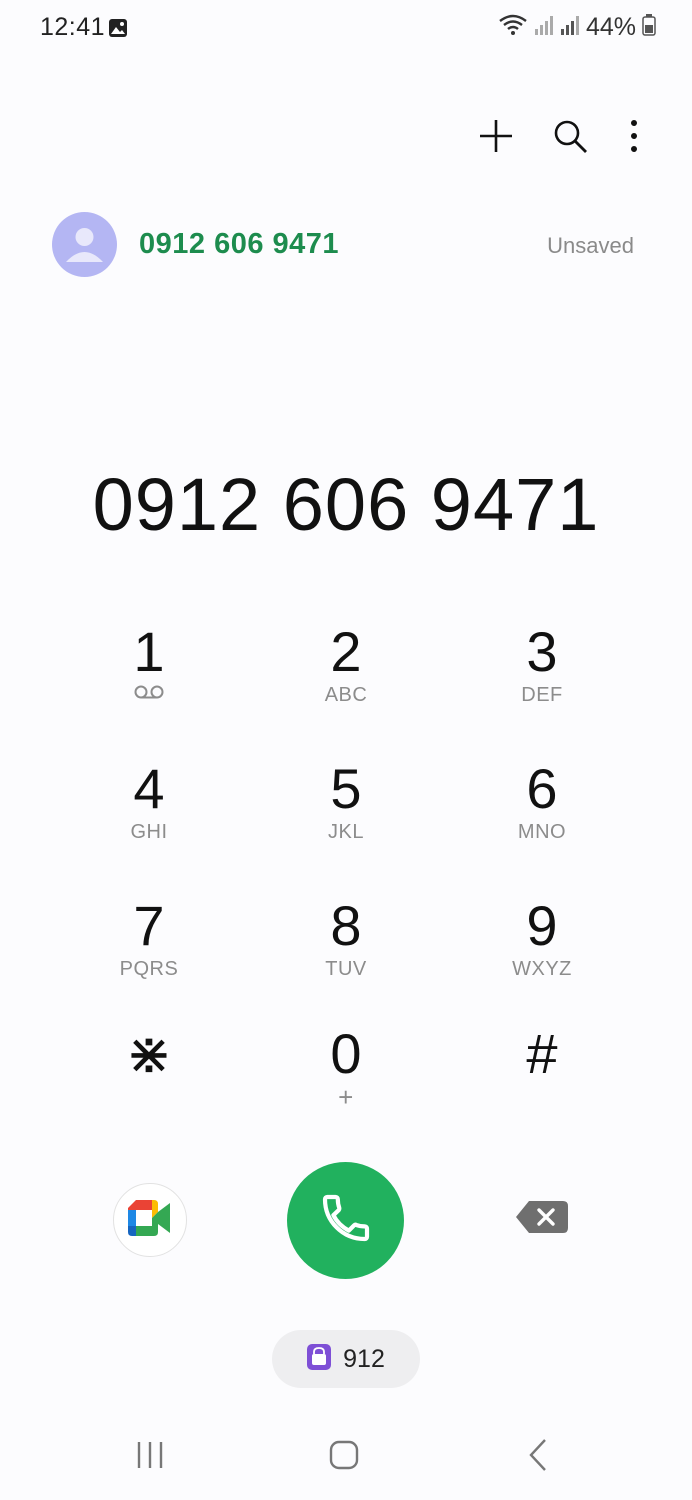  I want to click on backspace-button, so click(542, 1219).